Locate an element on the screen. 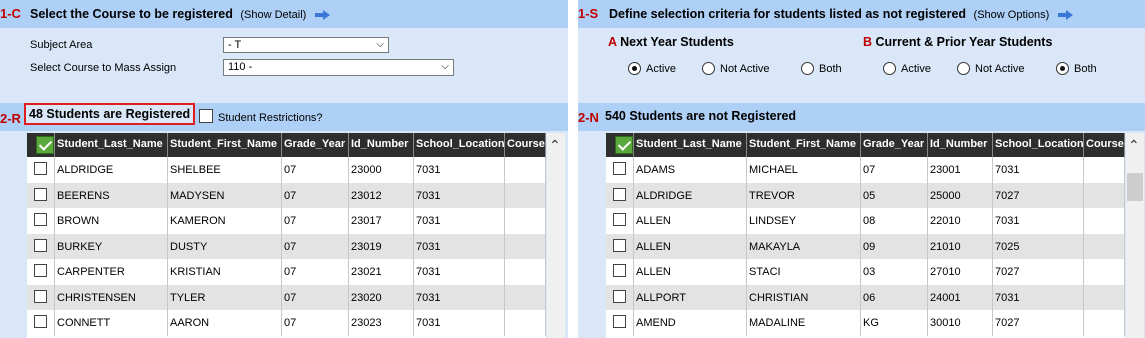 This screenshot has width=1145, height=338. current-prior-active-radio: Active is located at coordinates (907, 68).